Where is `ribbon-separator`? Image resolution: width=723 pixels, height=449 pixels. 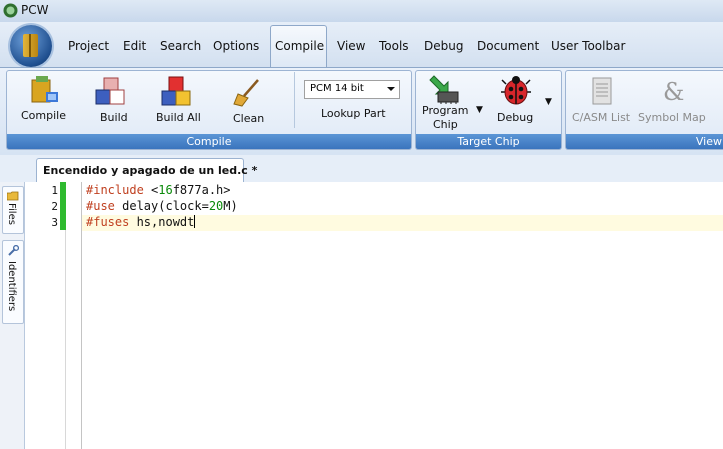 ribbon-separator is located at coordinates (294, 100).